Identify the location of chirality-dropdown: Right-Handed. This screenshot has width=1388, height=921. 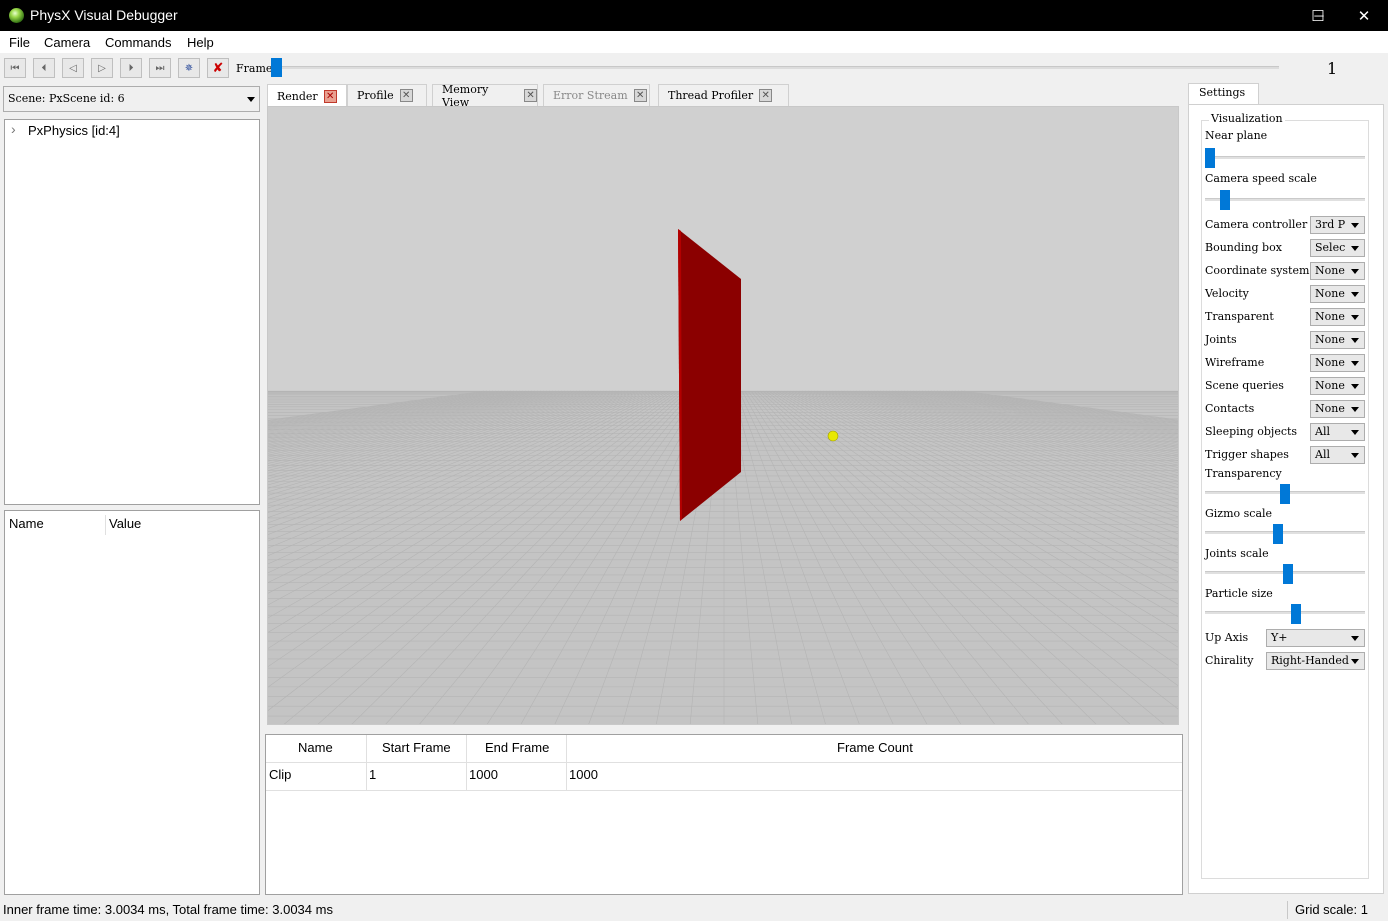
(1315, 661).